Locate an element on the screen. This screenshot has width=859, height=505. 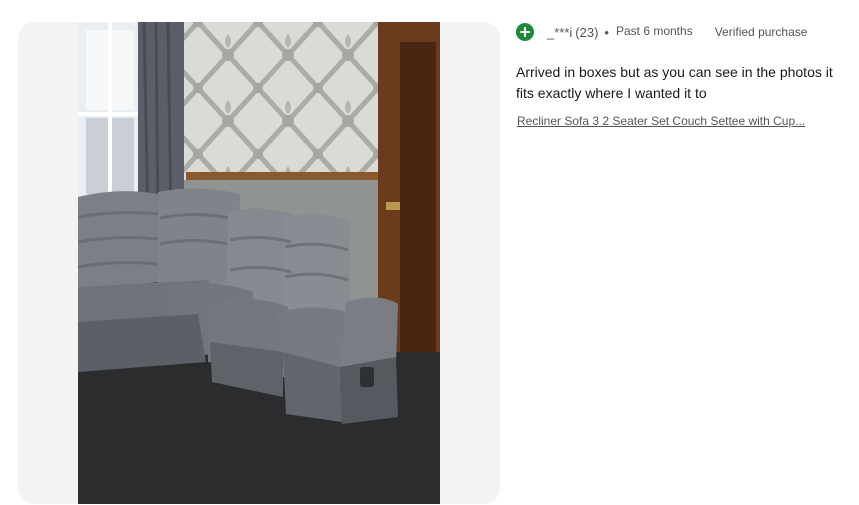
reviewer-username: _***i is located at coordinates (559, 32).